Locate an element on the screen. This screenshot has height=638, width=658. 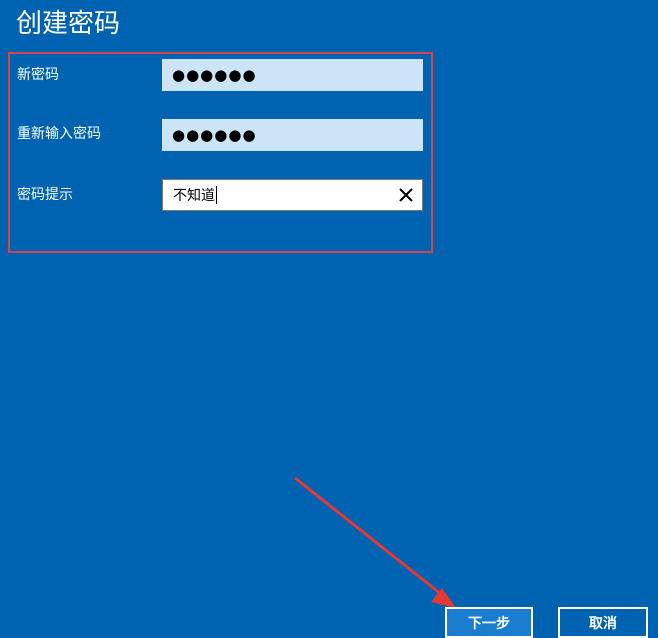
text-caret is located at coordinates (216, 195).